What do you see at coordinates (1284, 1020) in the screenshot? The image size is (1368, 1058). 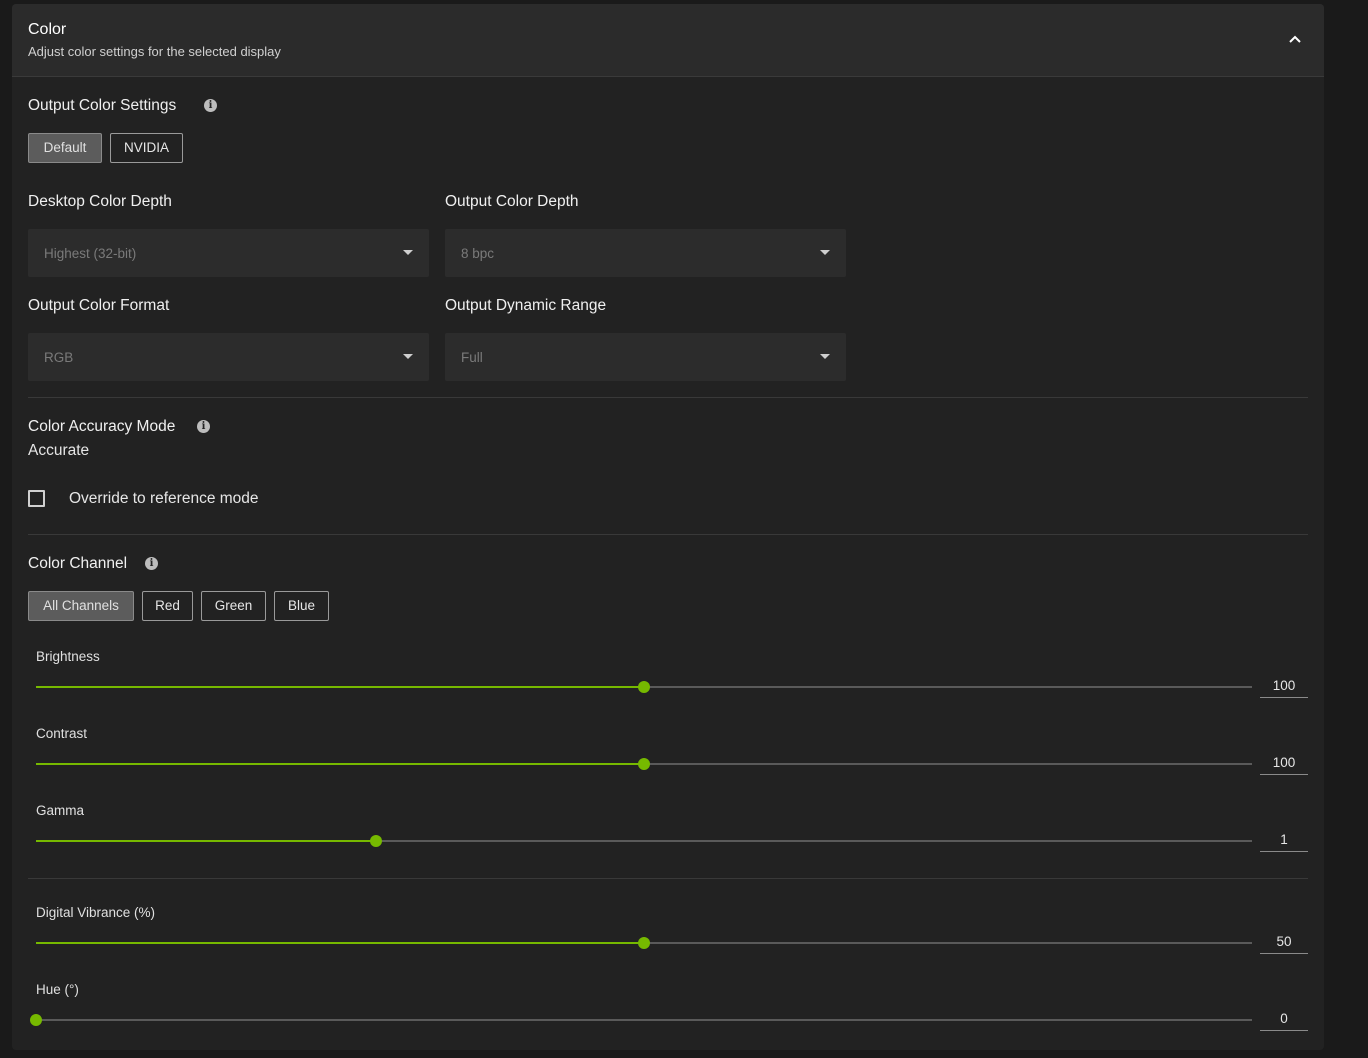 I see `hue-value-input: 0` at bounding box center [1284, 1020].